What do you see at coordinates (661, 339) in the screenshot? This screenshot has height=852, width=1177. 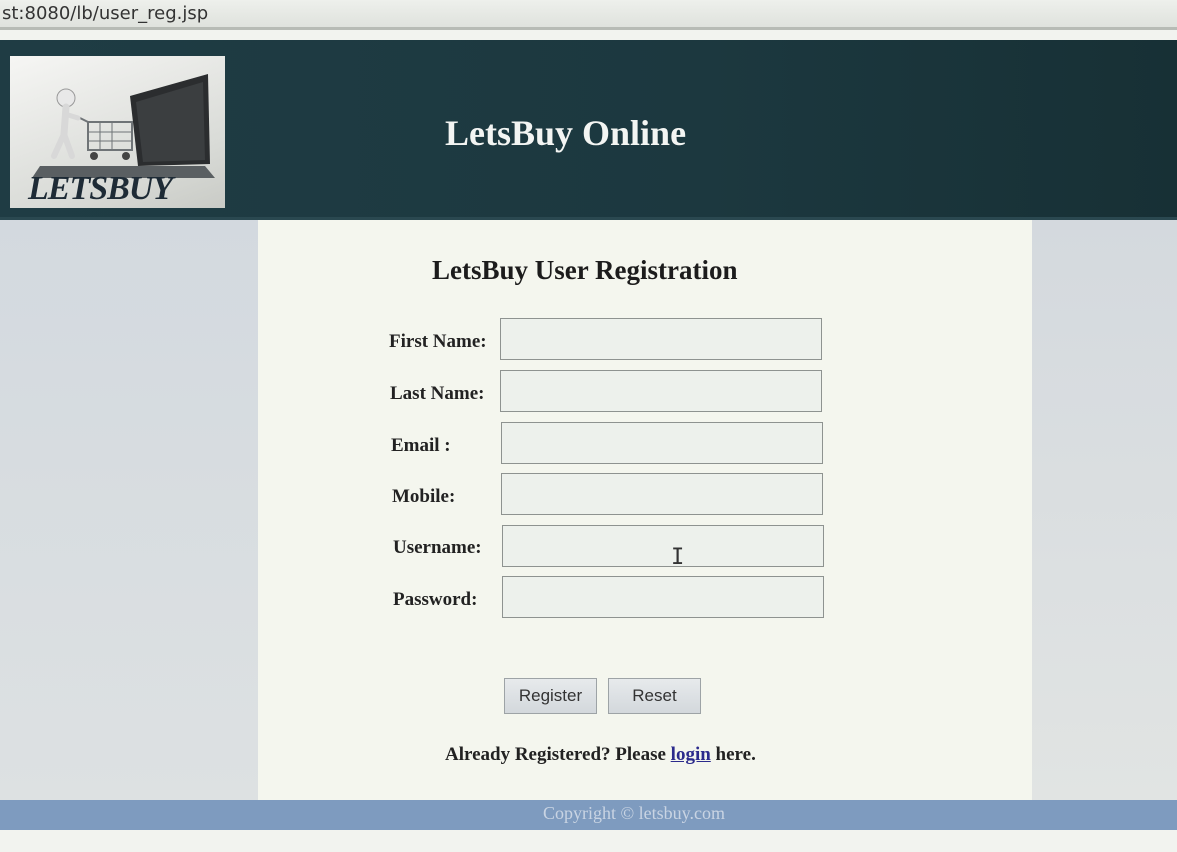 I see `first-name-input` at bounding box center [661, 339].